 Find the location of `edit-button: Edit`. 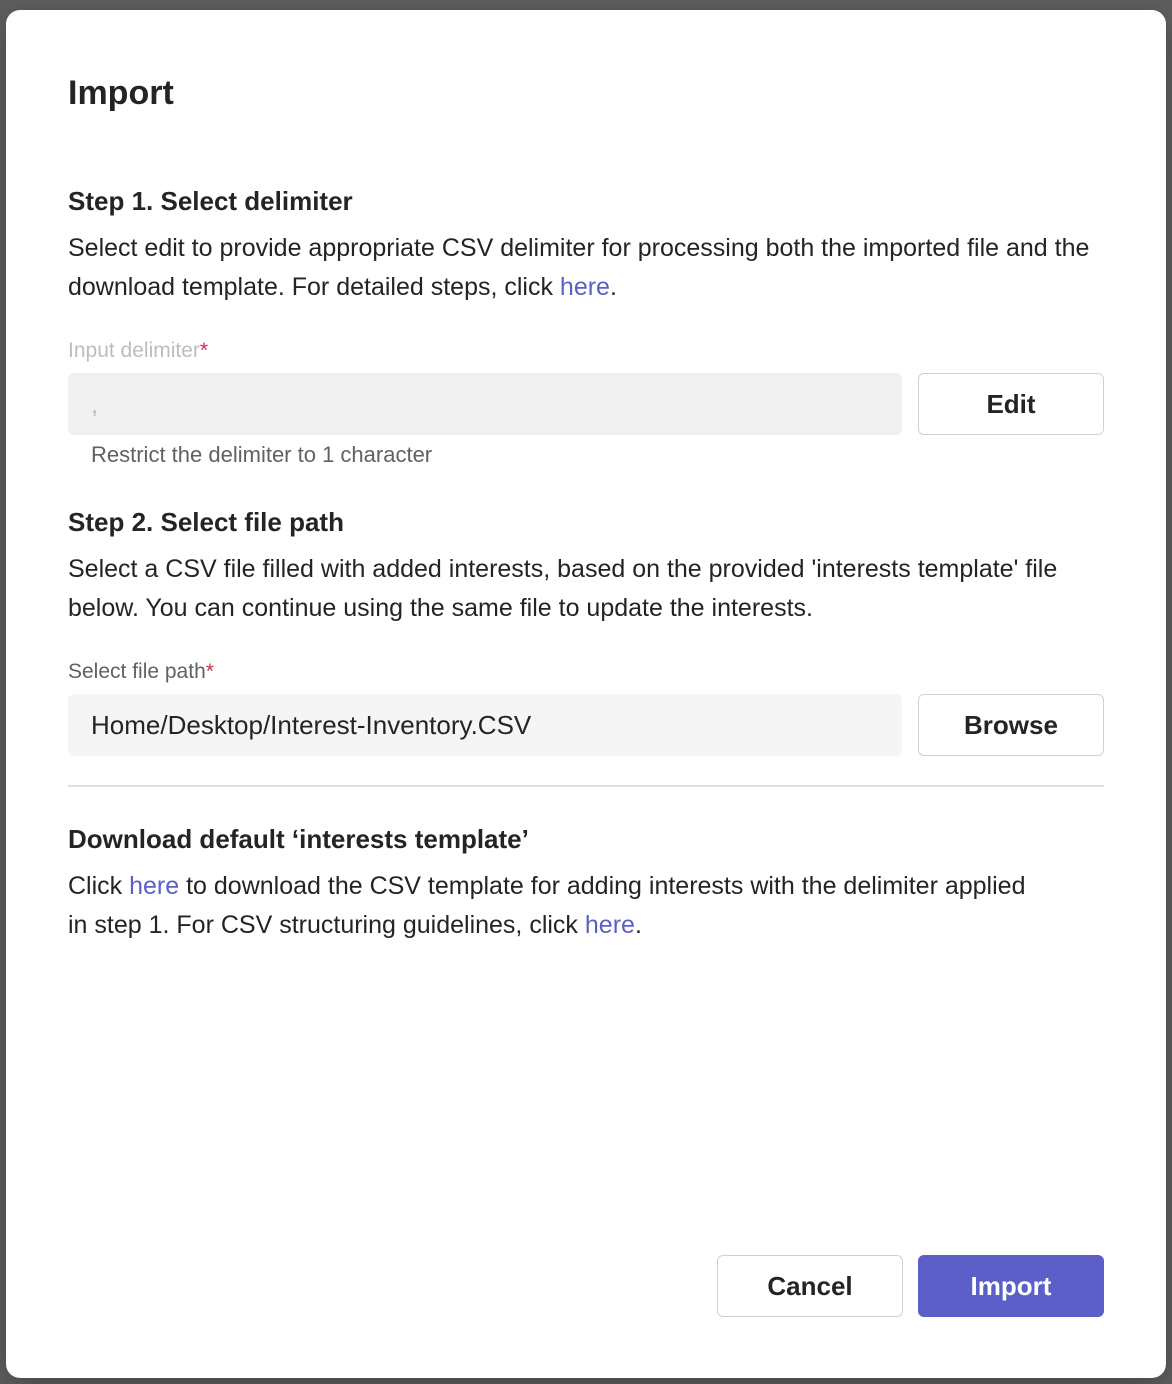

edit-button: Edit is located at coordinates (1011, 404).